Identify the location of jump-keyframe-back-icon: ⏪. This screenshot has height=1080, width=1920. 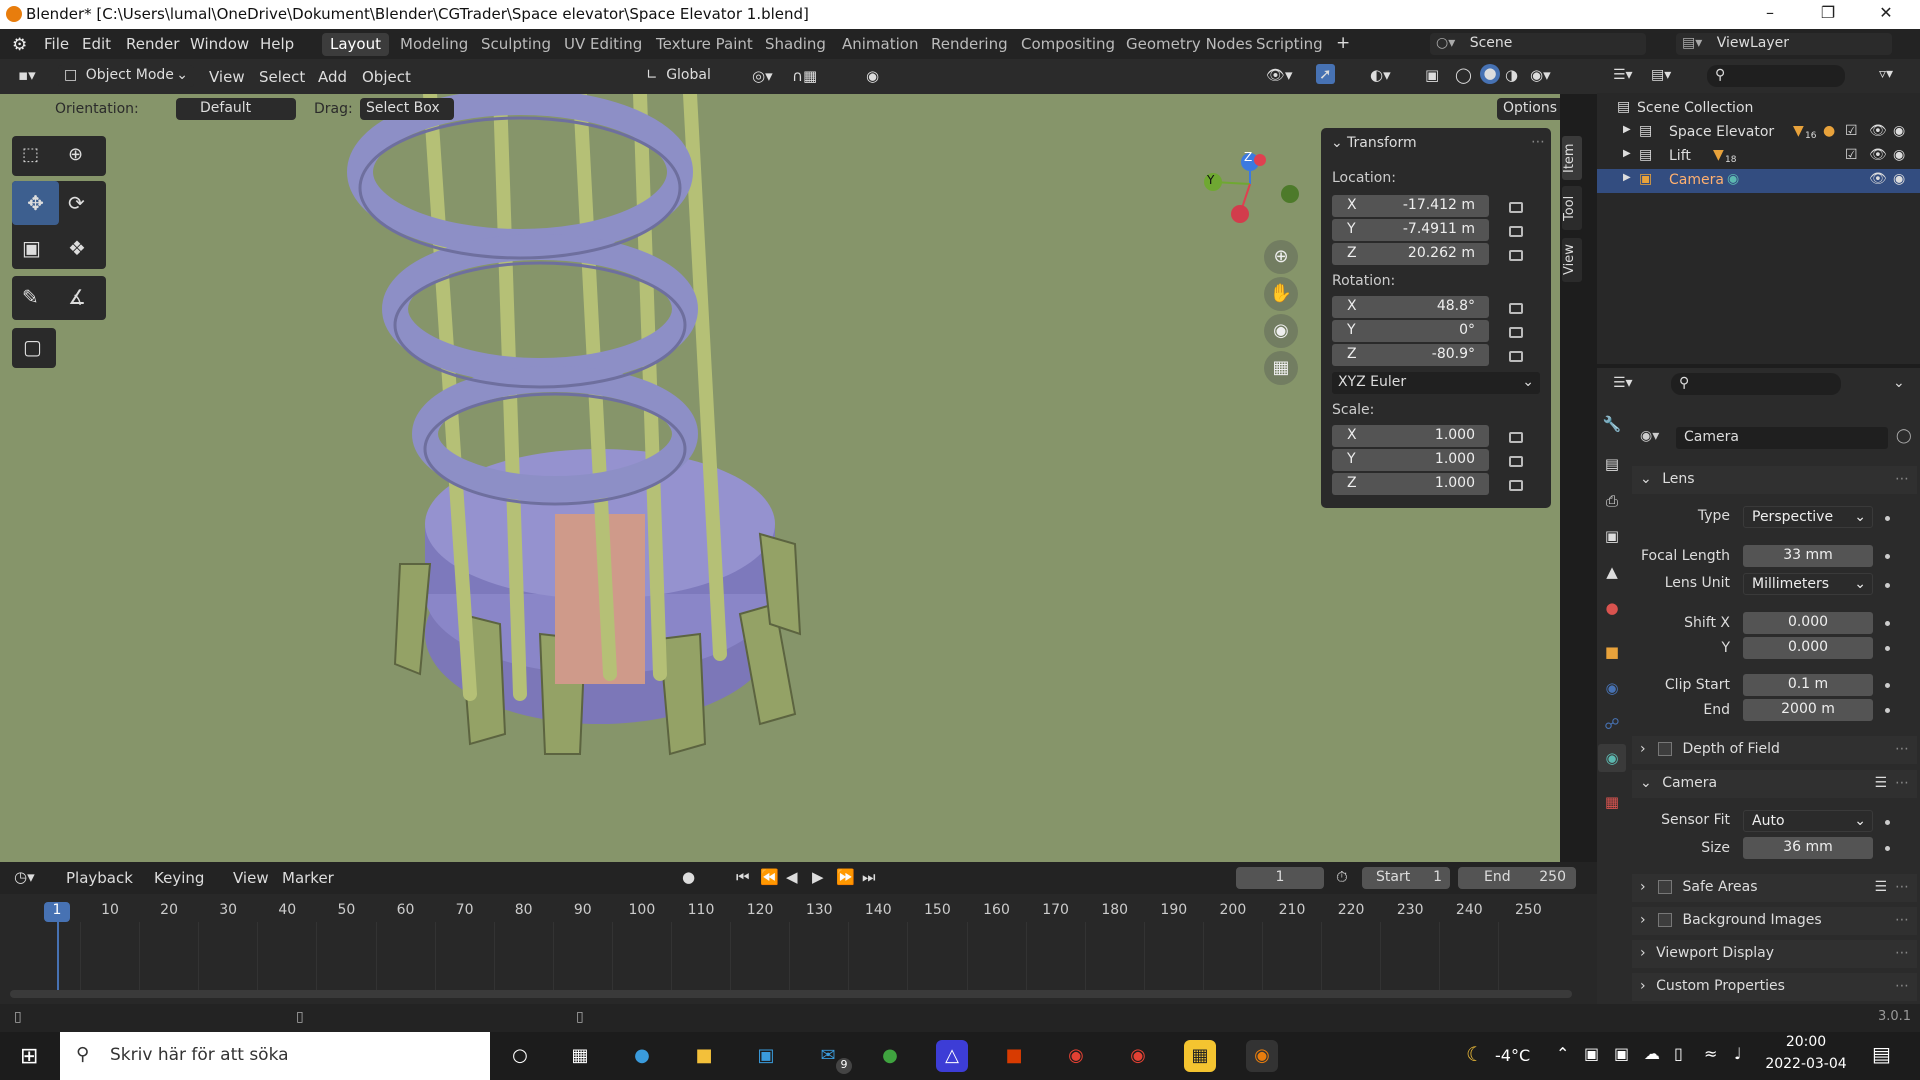
(769, 877).